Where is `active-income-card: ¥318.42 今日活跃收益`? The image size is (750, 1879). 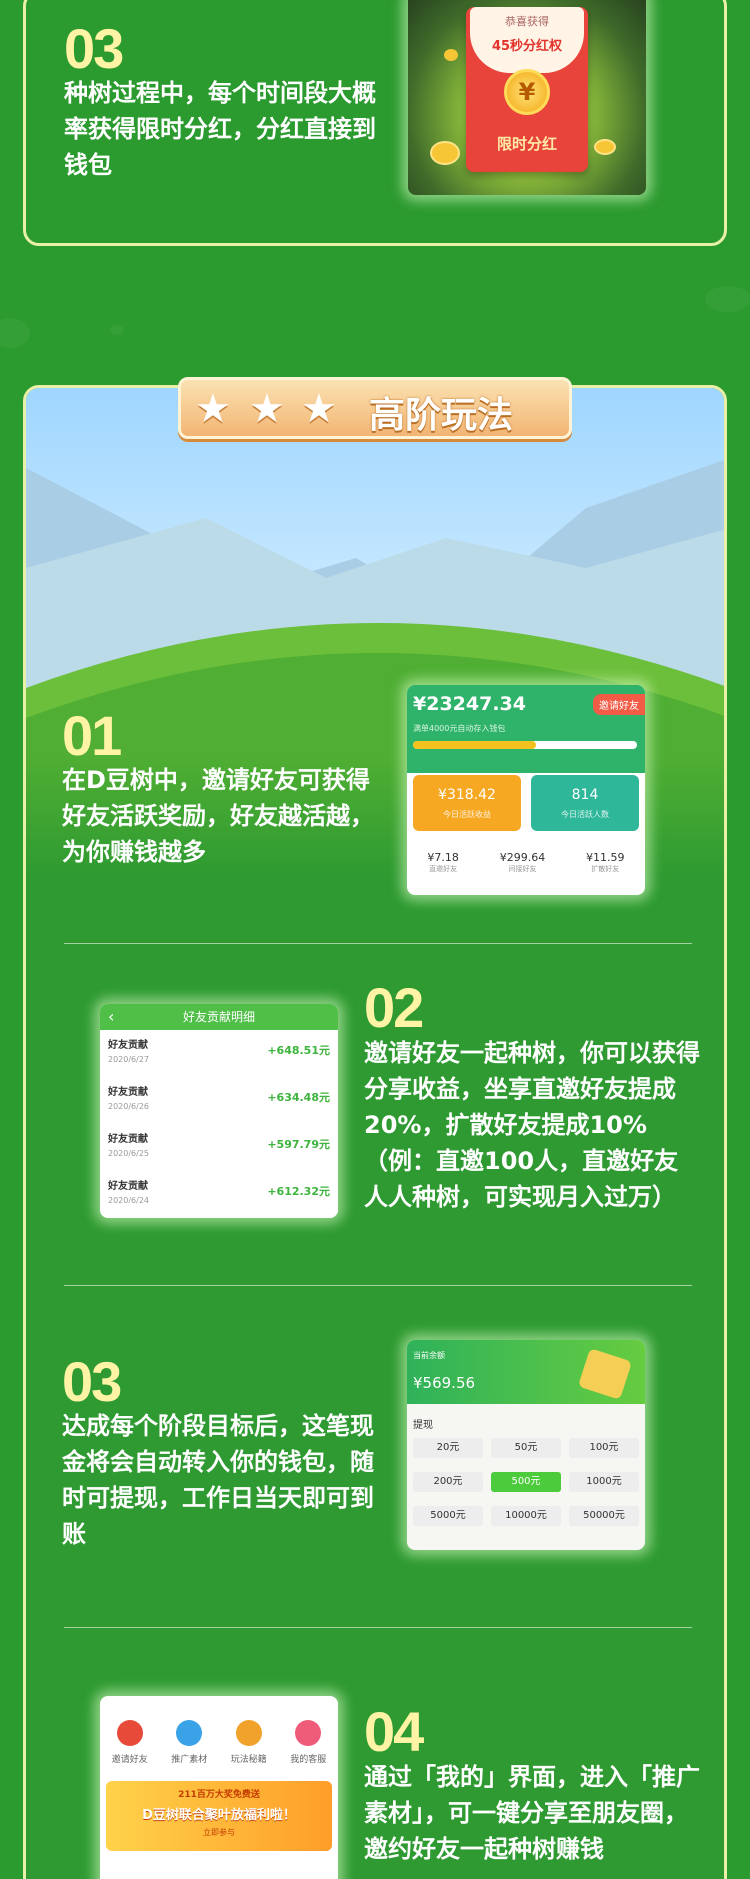
active-income-card: ¥318.42 今日活跃收益 is located at coordinates (467, 803).